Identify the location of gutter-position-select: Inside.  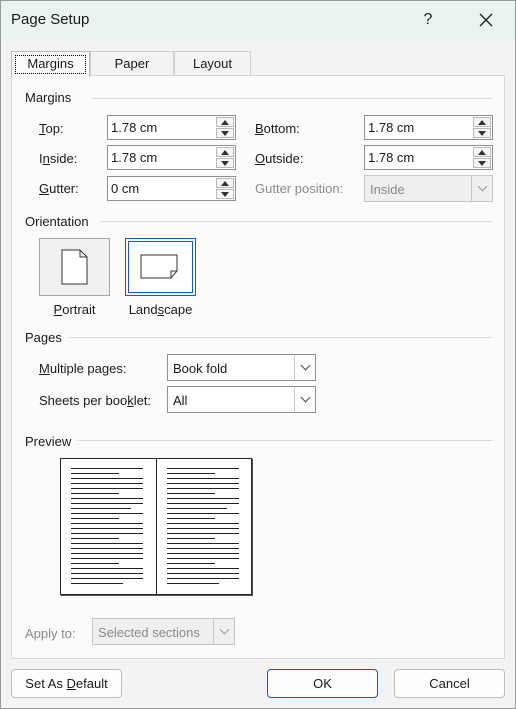
(428, 188).